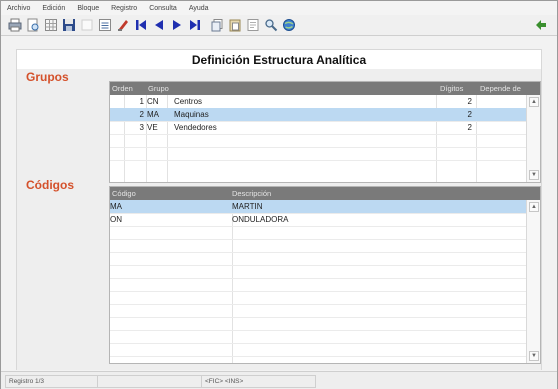 Image resolution: width=558 pixels, height=389 pixels. Describe the element at coordinates (191, 114) in the screenshot. I see `nombre-cell: Maquinas` at that location.